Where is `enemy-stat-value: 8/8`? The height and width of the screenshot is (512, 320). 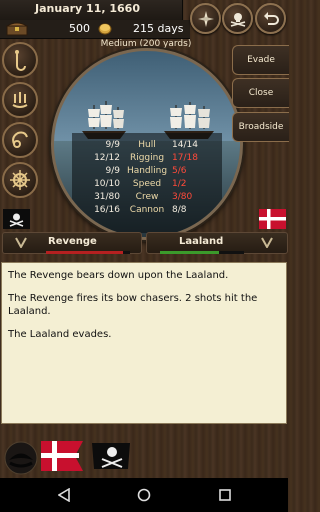 enemy-stat-value: 8/8 is located at coordinates (179, 210).